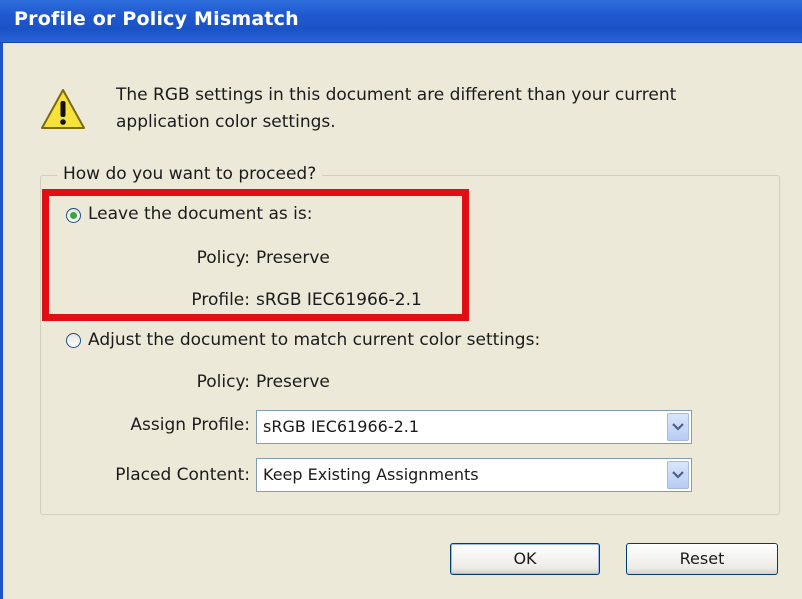 Image resolution: width=802 pixels, height=599 pixels. Describe the element at coordinates (73, 340) in the screenshot. I see `adjust-document-radio` at that location.